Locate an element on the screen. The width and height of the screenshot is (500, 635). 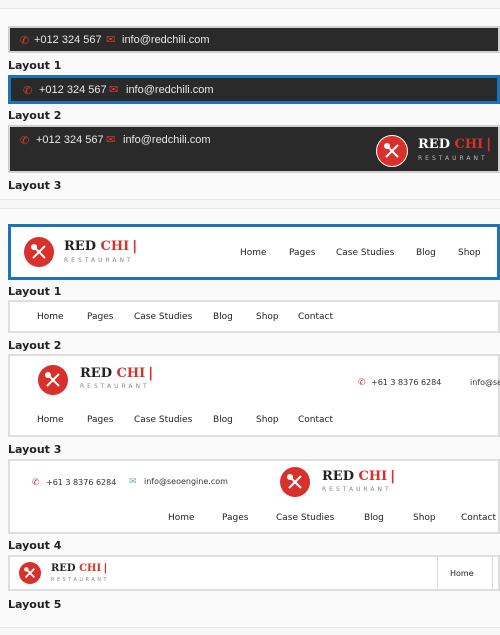
header-layout-5: RED CHI❘ RESTAURANT Home is located at coordinates (254, 573).